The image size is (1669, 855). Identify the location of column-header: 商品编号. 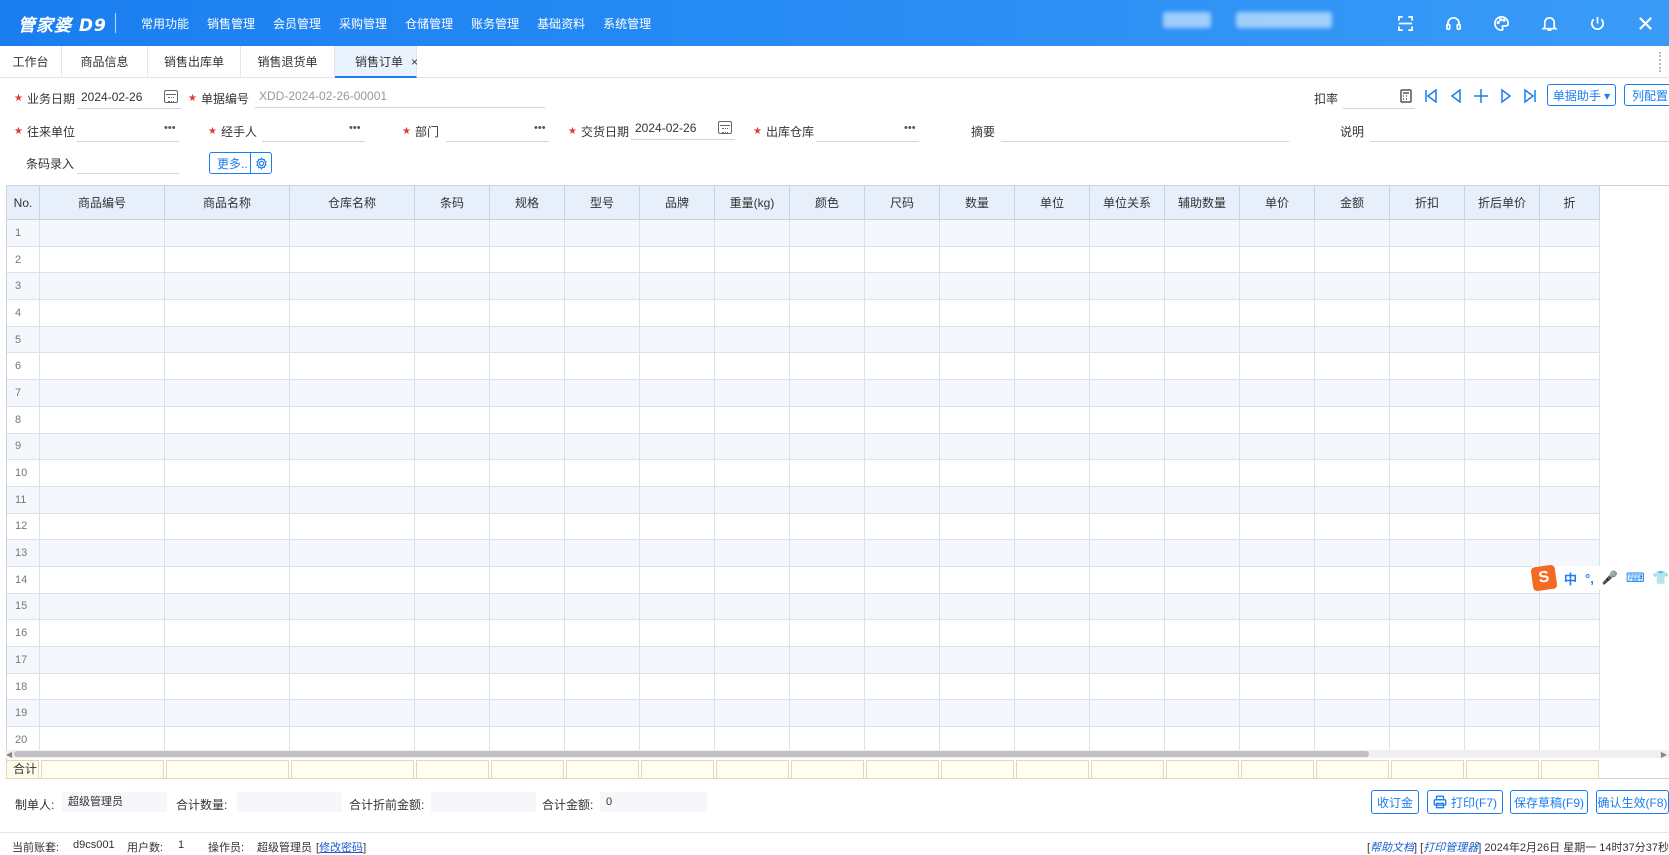
(102, 203).